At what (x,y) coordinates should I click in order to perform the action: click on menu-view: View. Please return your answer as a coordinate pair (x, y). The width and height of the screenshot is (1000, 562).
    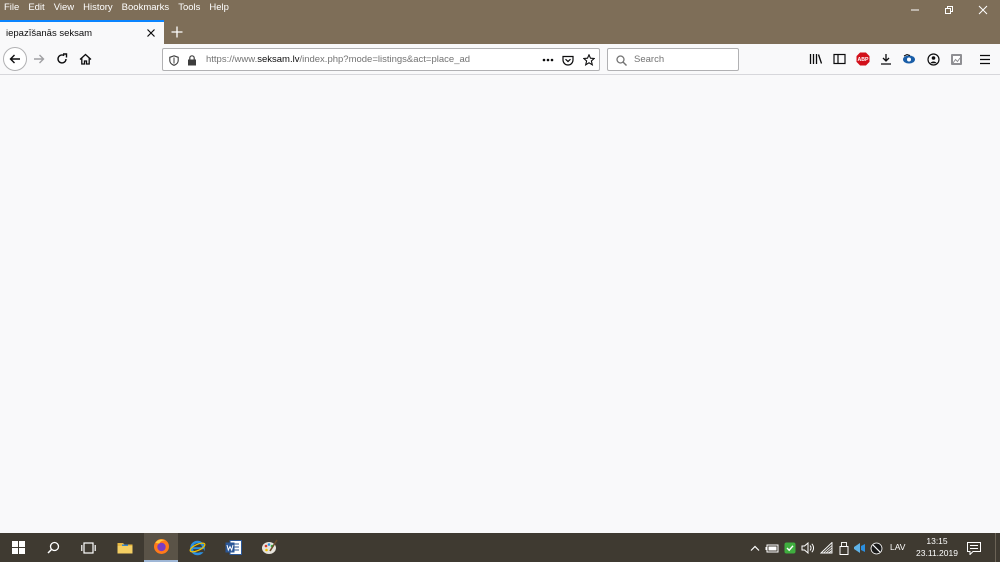
    Looking at the image, I should click on (63, 8).